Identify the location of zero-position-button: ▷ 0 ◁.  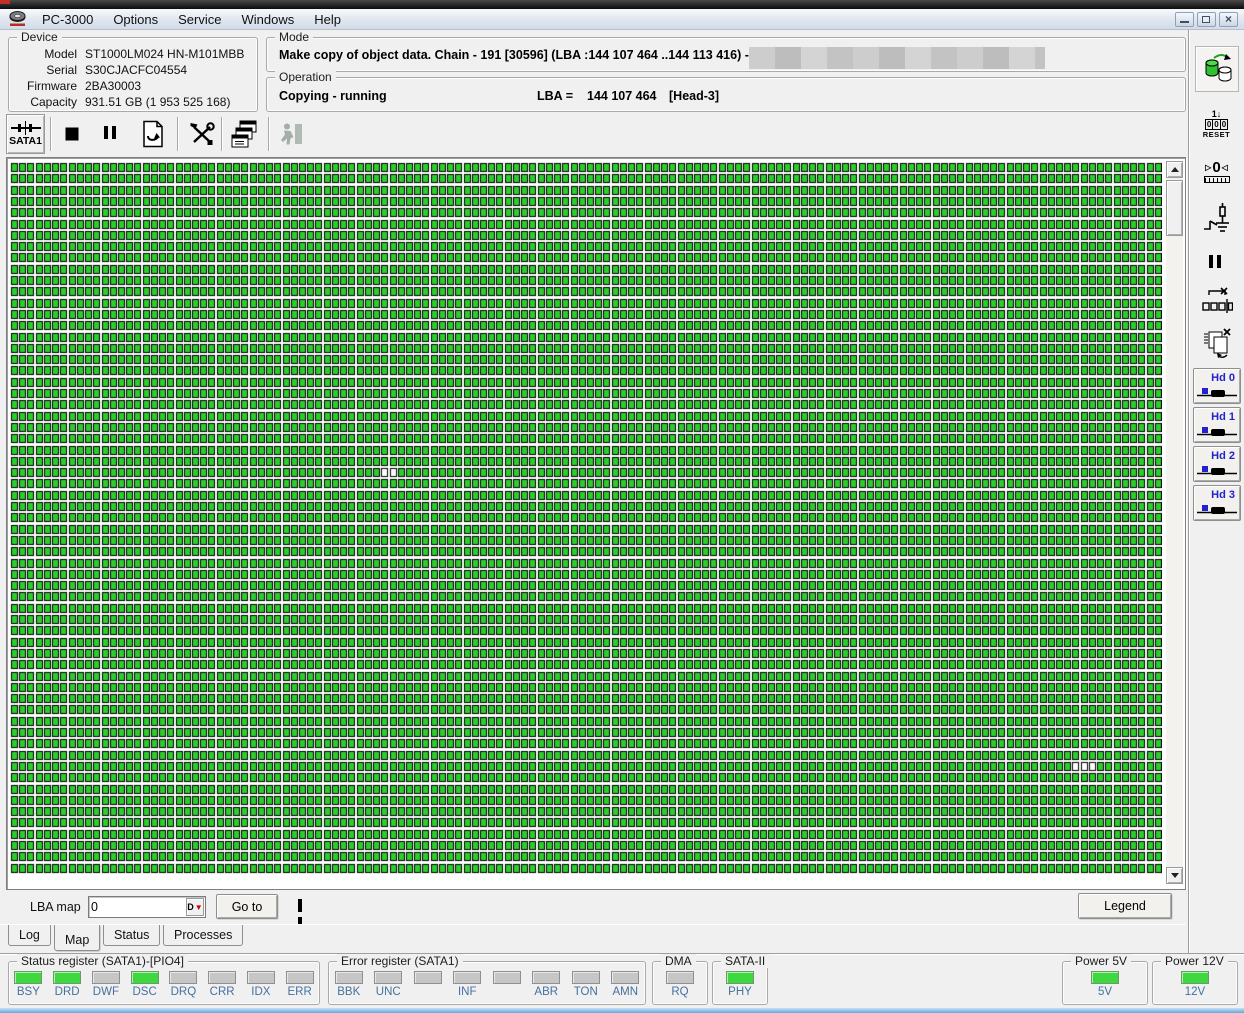
(1217, 172).